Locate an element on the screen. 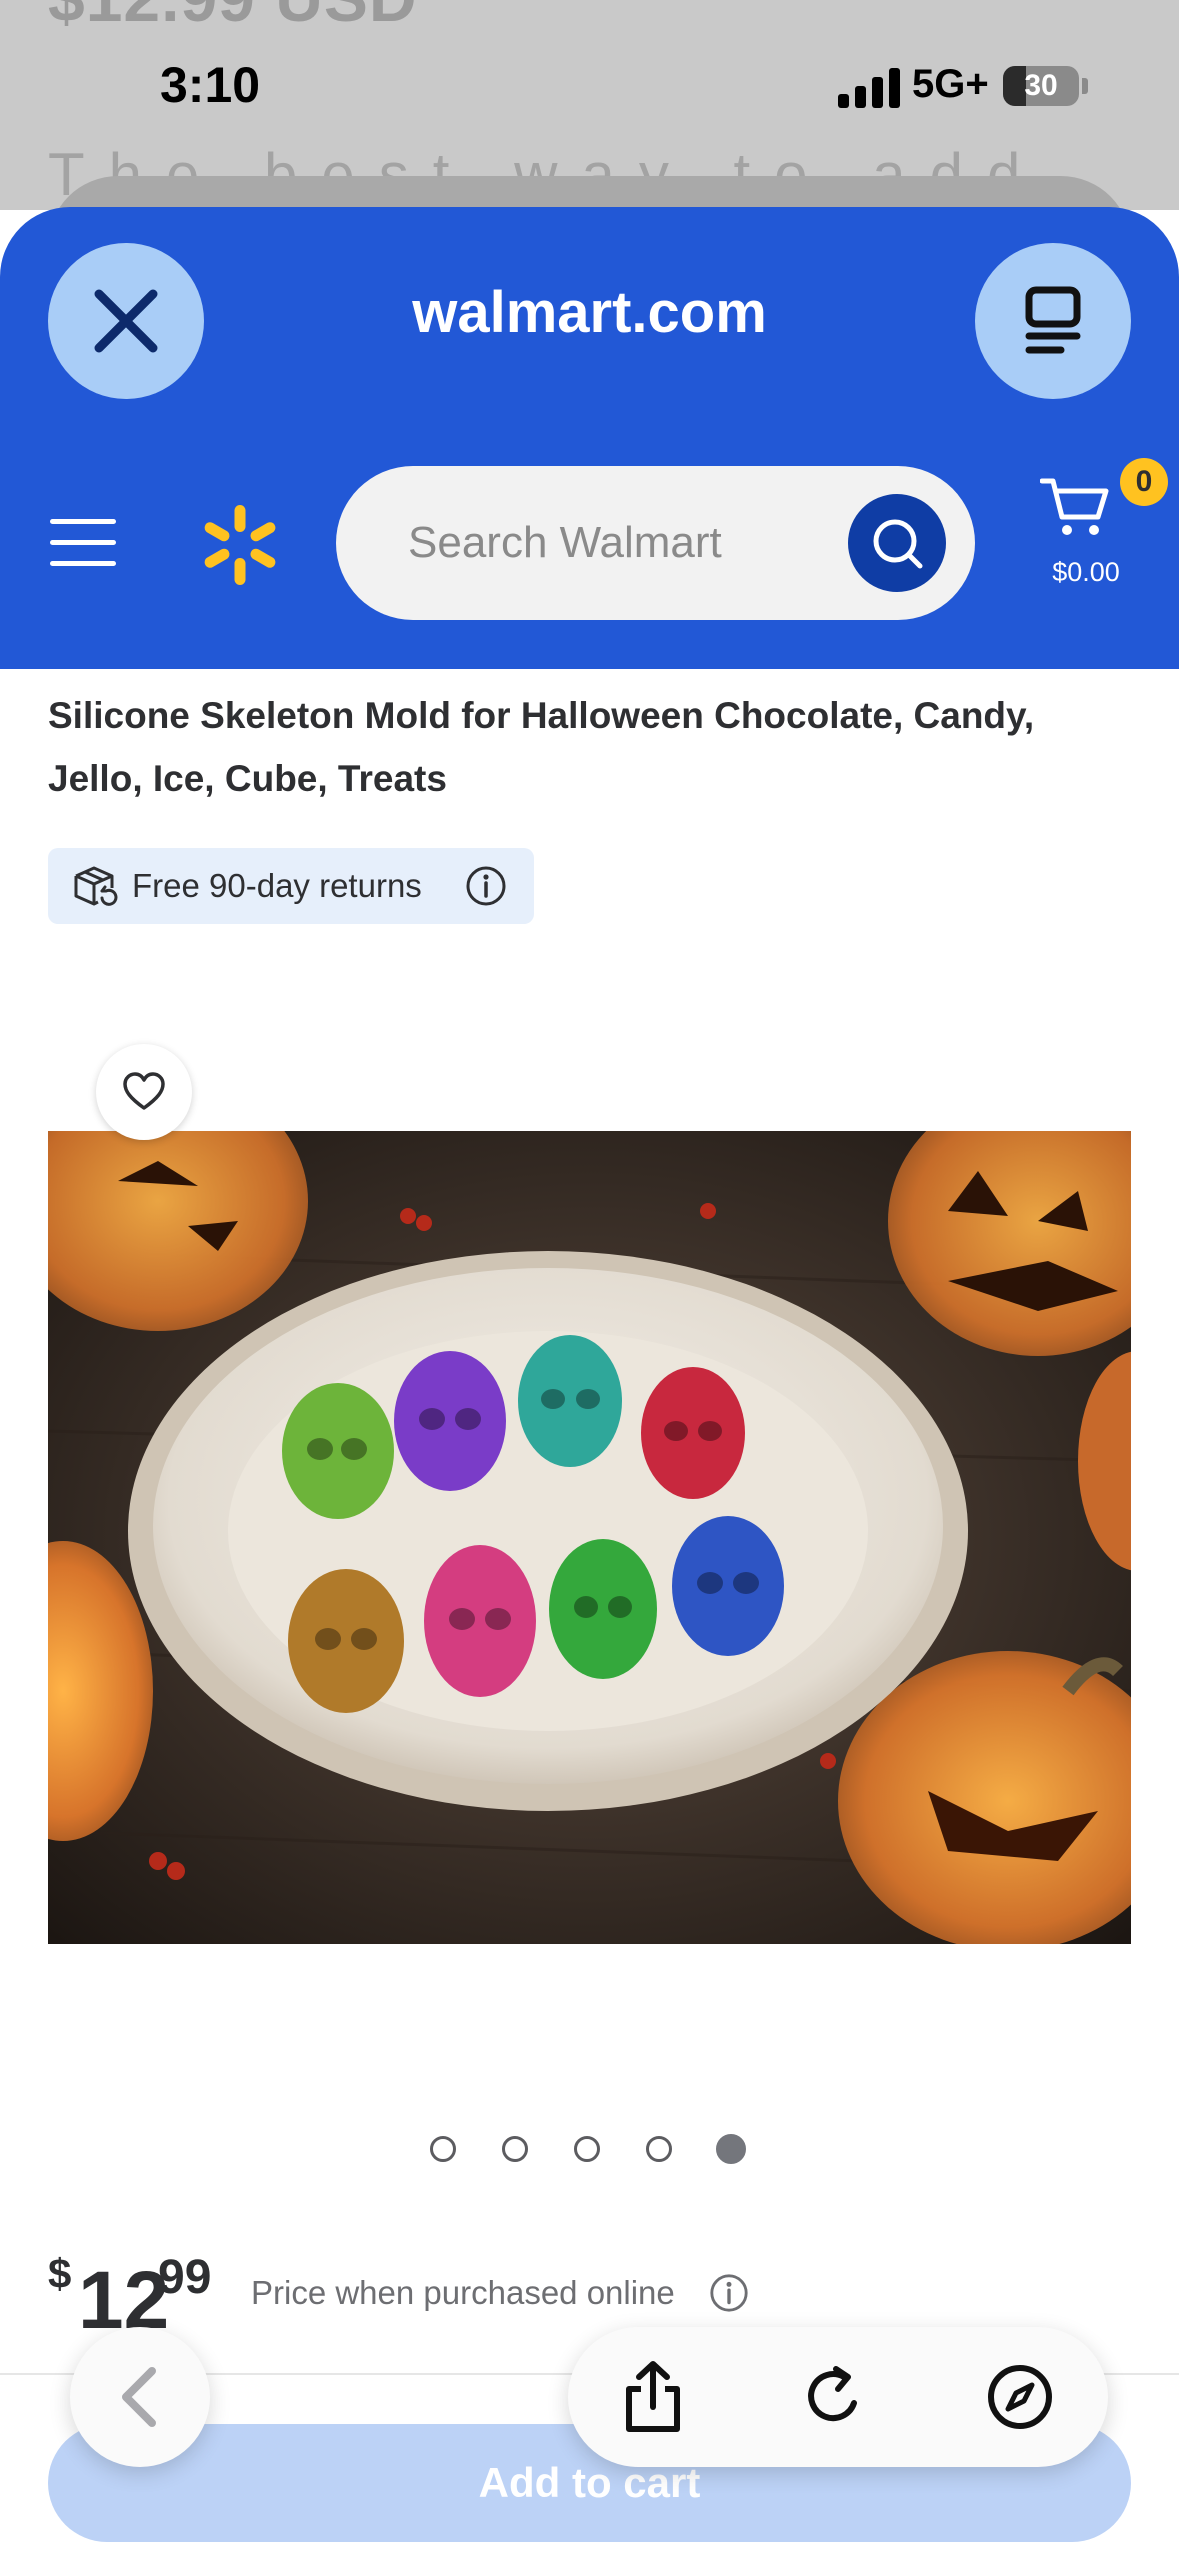  compass-icon is located at coordinates (1020, 2397).